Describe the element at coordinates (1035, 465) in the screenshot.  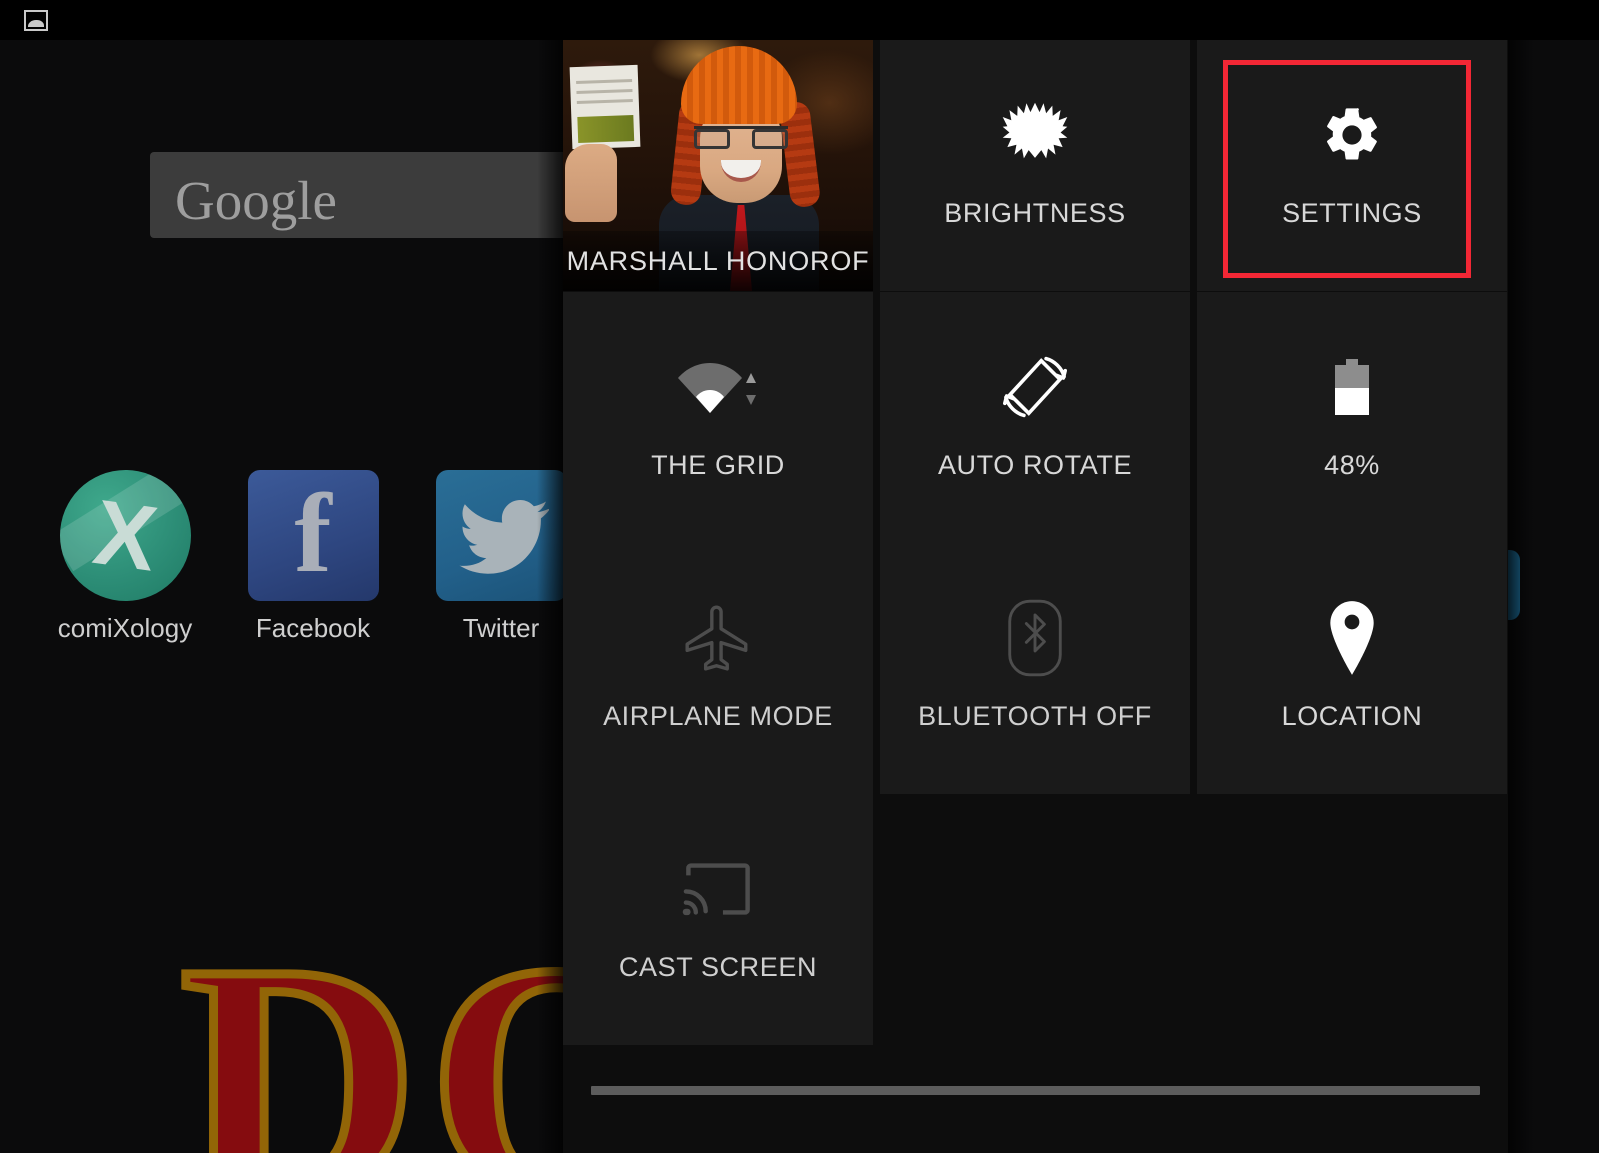
I see `tile-label: AUTO ROTATE` at that location.